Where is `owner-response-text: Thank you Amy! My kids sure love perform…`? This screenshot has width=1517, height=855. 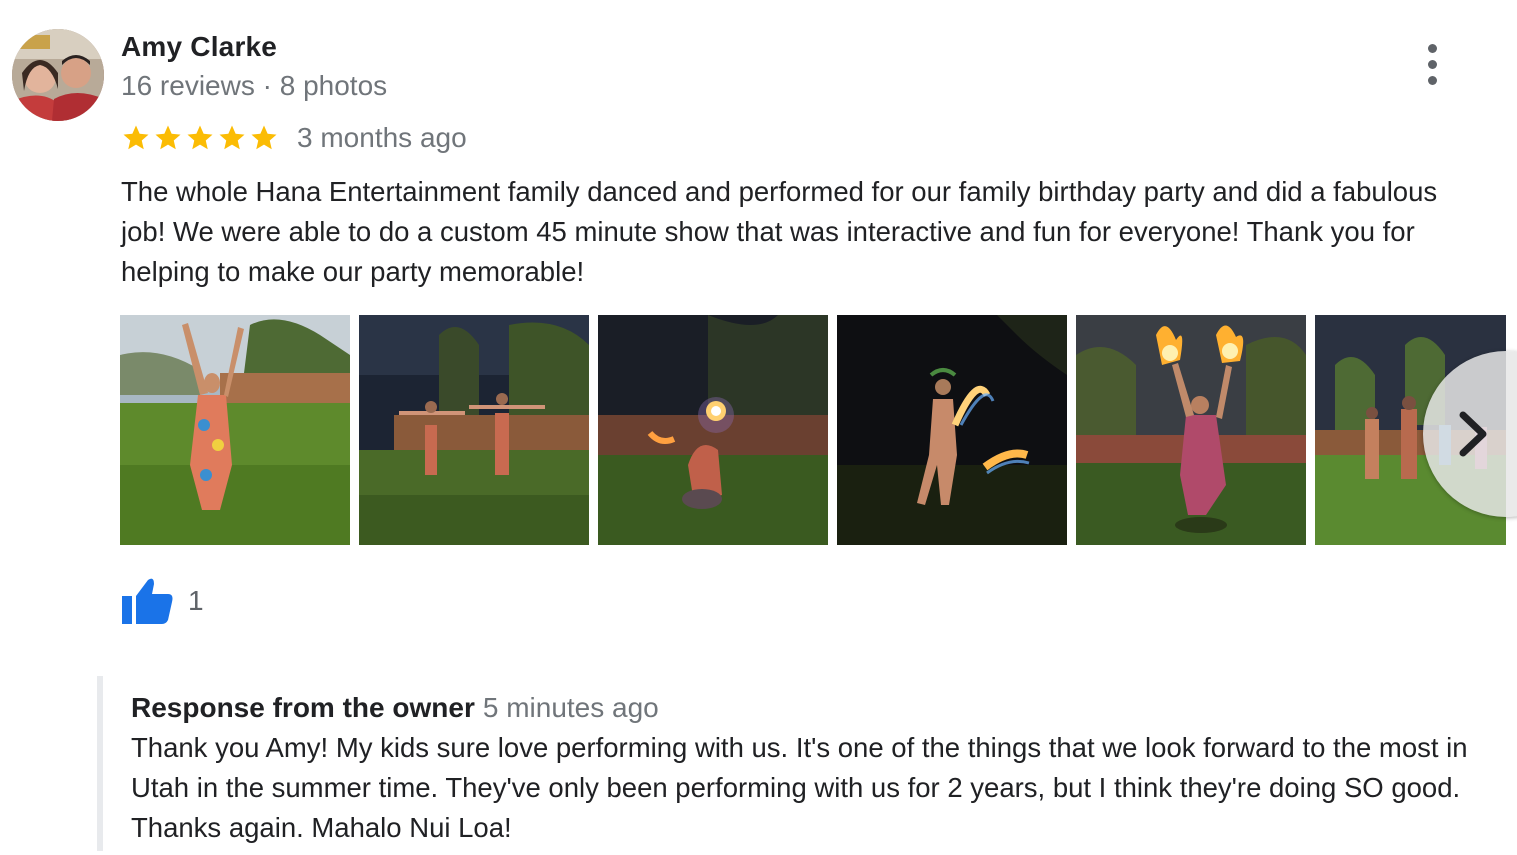 owner-response-text: Thank you Amy! My kids sure love perform… is located at coordinates (799, 787).